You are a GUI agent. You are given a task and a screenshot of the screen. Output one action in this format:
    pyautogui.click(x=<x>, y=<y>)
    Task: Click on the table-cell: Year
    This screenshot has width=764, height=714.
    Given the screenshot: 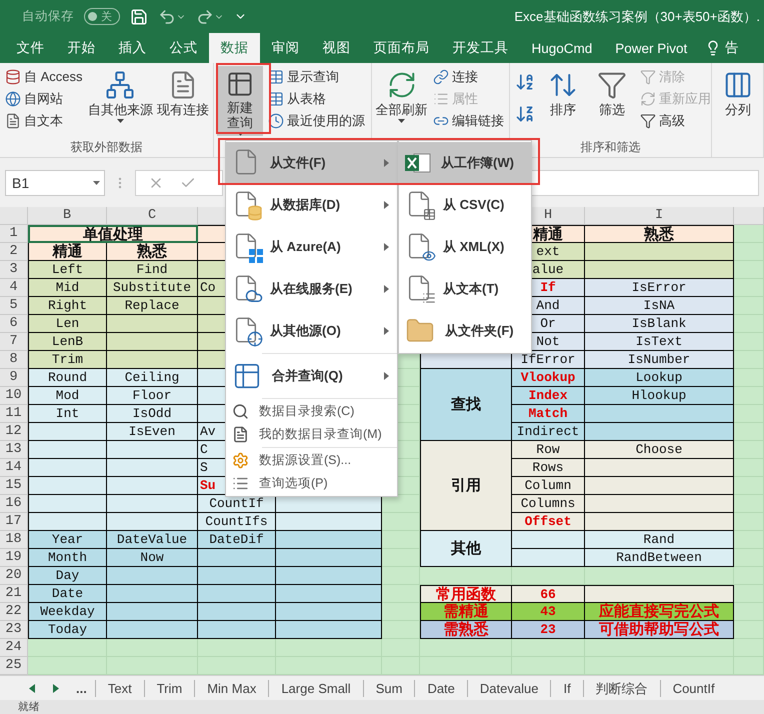 What is the action you would take?
    pyautogui.click(x=67, y=540)
    